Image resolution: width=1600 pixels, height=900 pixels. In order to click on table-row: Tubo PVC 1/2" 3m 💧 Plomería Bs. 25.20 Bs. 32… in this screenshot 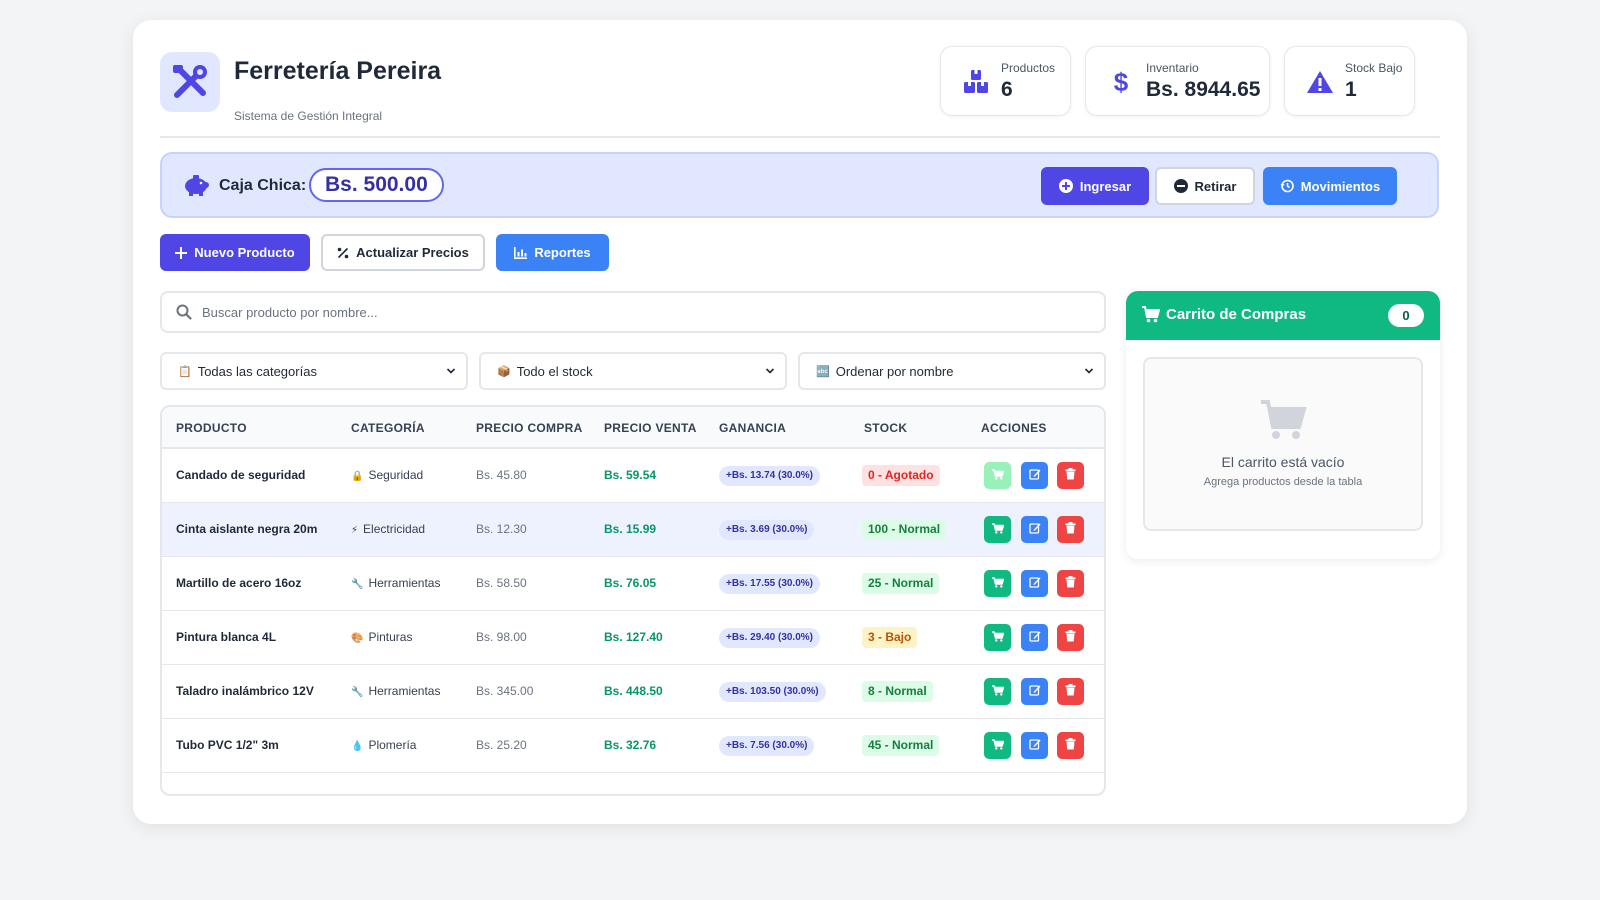, I will do `click(633, 746)`.